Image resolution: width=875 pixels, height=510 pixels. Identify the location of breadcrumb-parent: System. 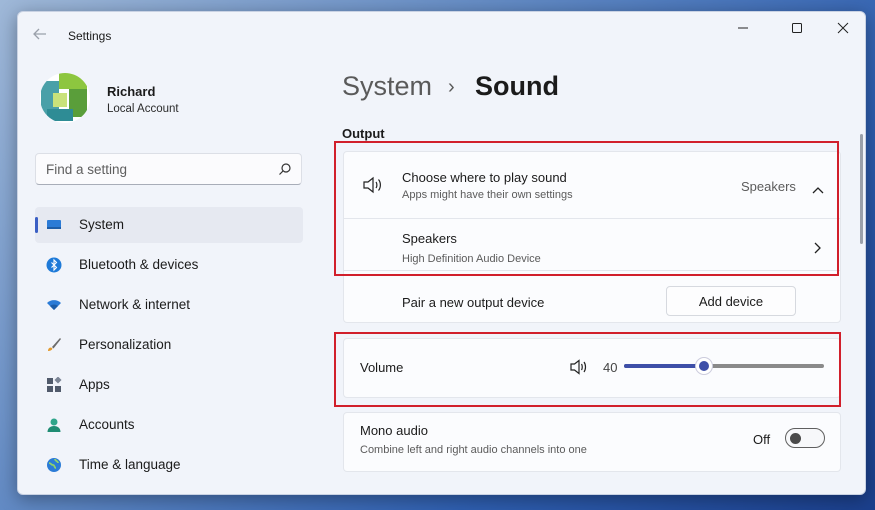
(387, 86).